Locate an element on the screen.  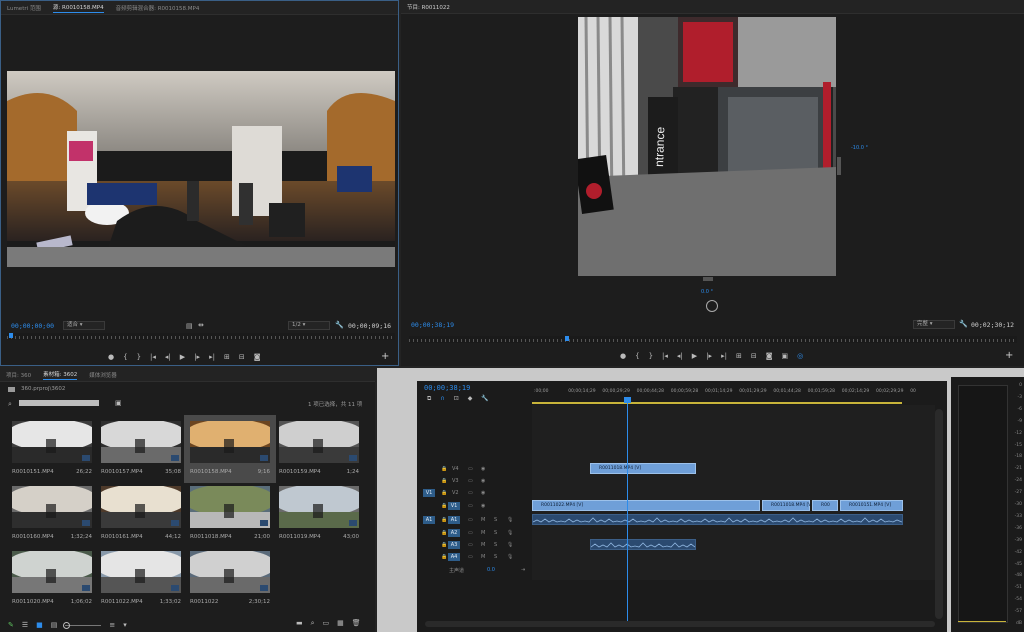
bin-item: R0011020.MP4 1;06;02 is located at coordinates (52, 579).